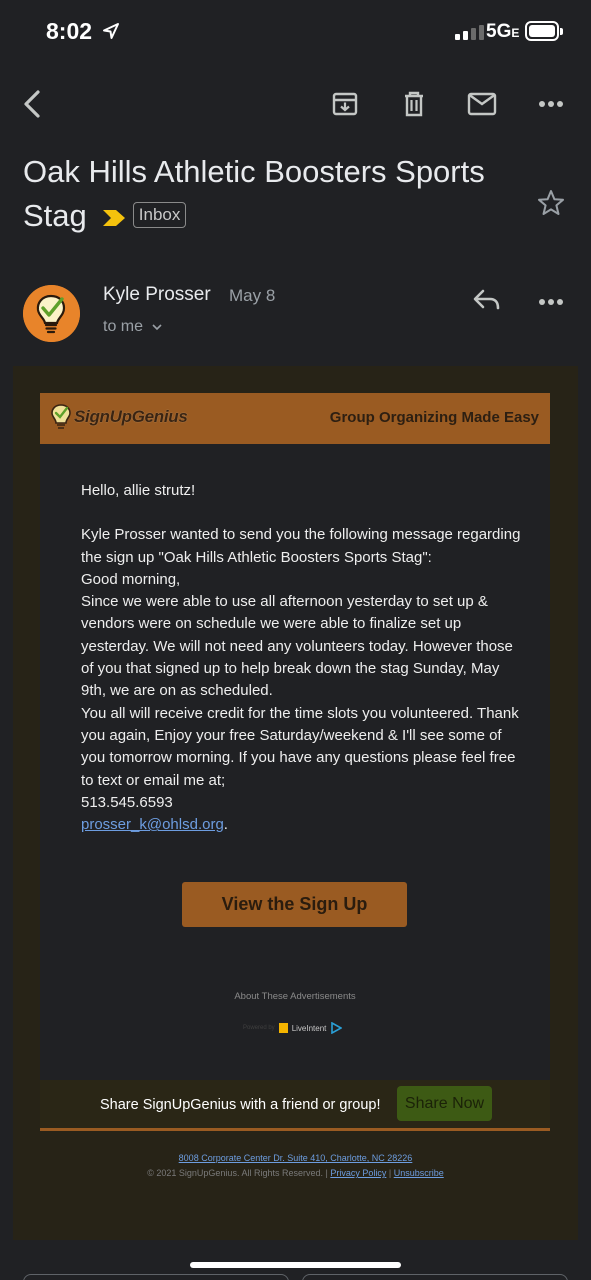 This screenshot has height=1280, width=591. I want to click on reply-icon, so click(486, 299).